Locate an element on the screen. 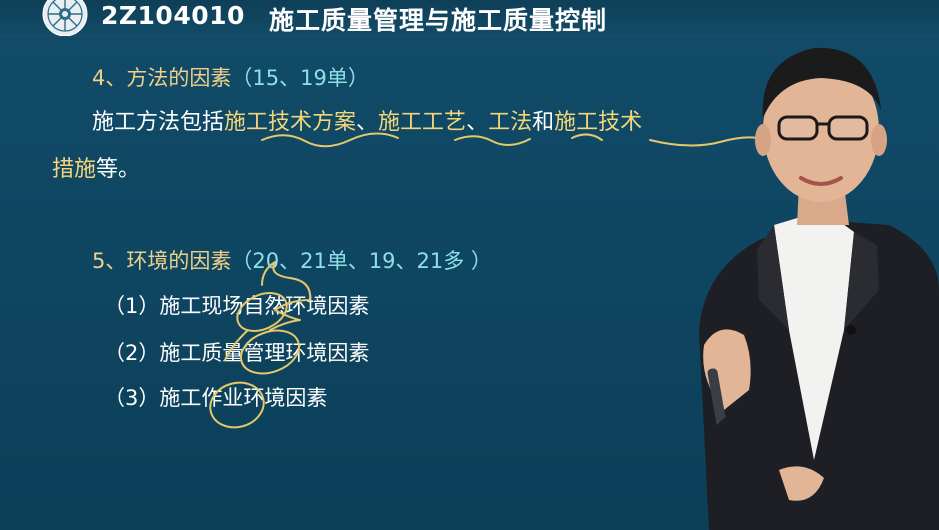  list-item: （2）施工质量管理环境因素 is located at coordinates (237, 353).